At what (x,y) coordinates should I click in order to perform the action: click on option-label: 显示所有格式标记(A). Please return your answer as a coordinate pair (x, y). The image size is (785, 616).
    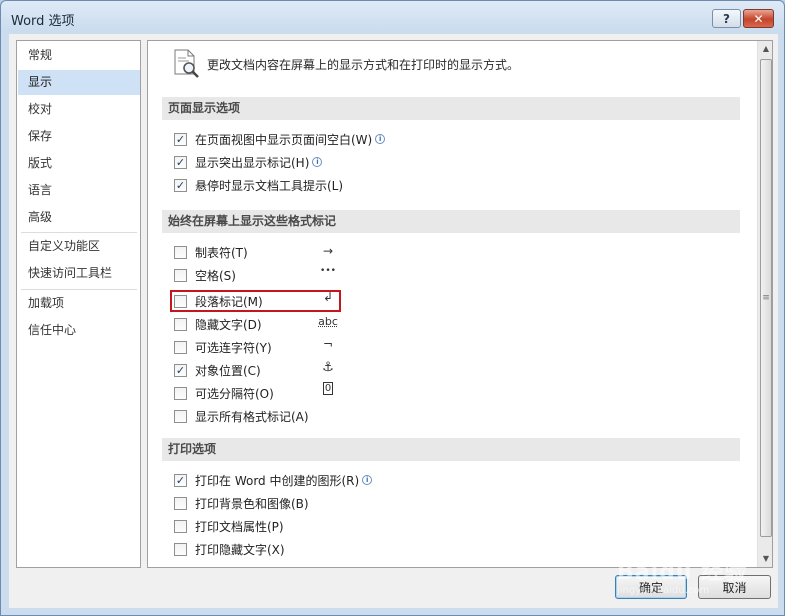
    Looking at the image, I should click on (252, 416).